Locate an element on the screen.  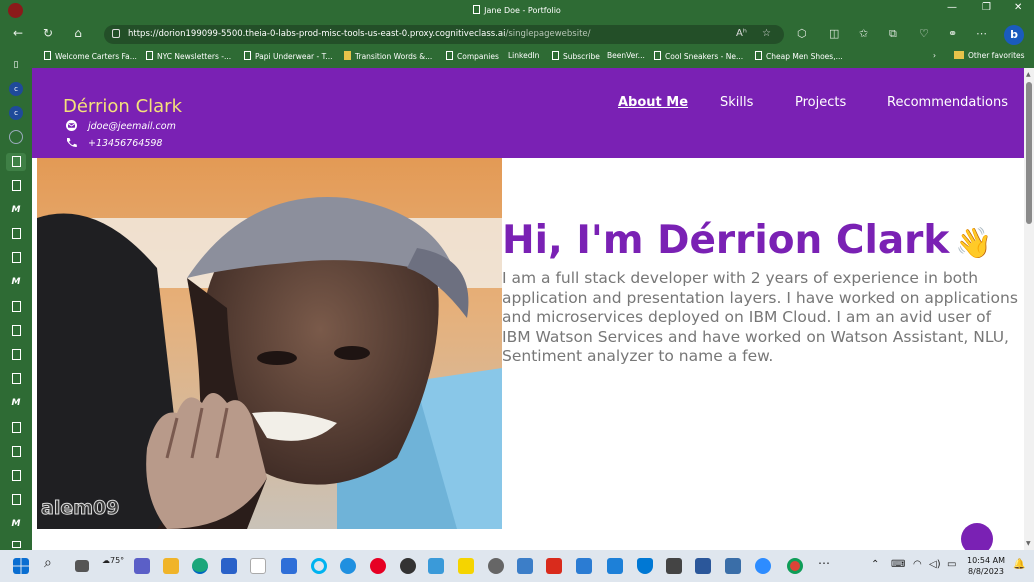
refresh-button: ↻ is located at coordinates (48, 33).